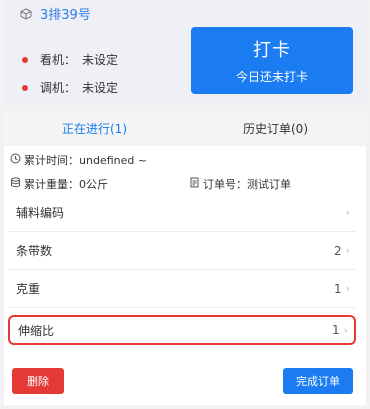  What do you see at coordinates (225, 184) in the screenshot?
I see `order-no-label: 订单号：` at bounding box center [225, 184].